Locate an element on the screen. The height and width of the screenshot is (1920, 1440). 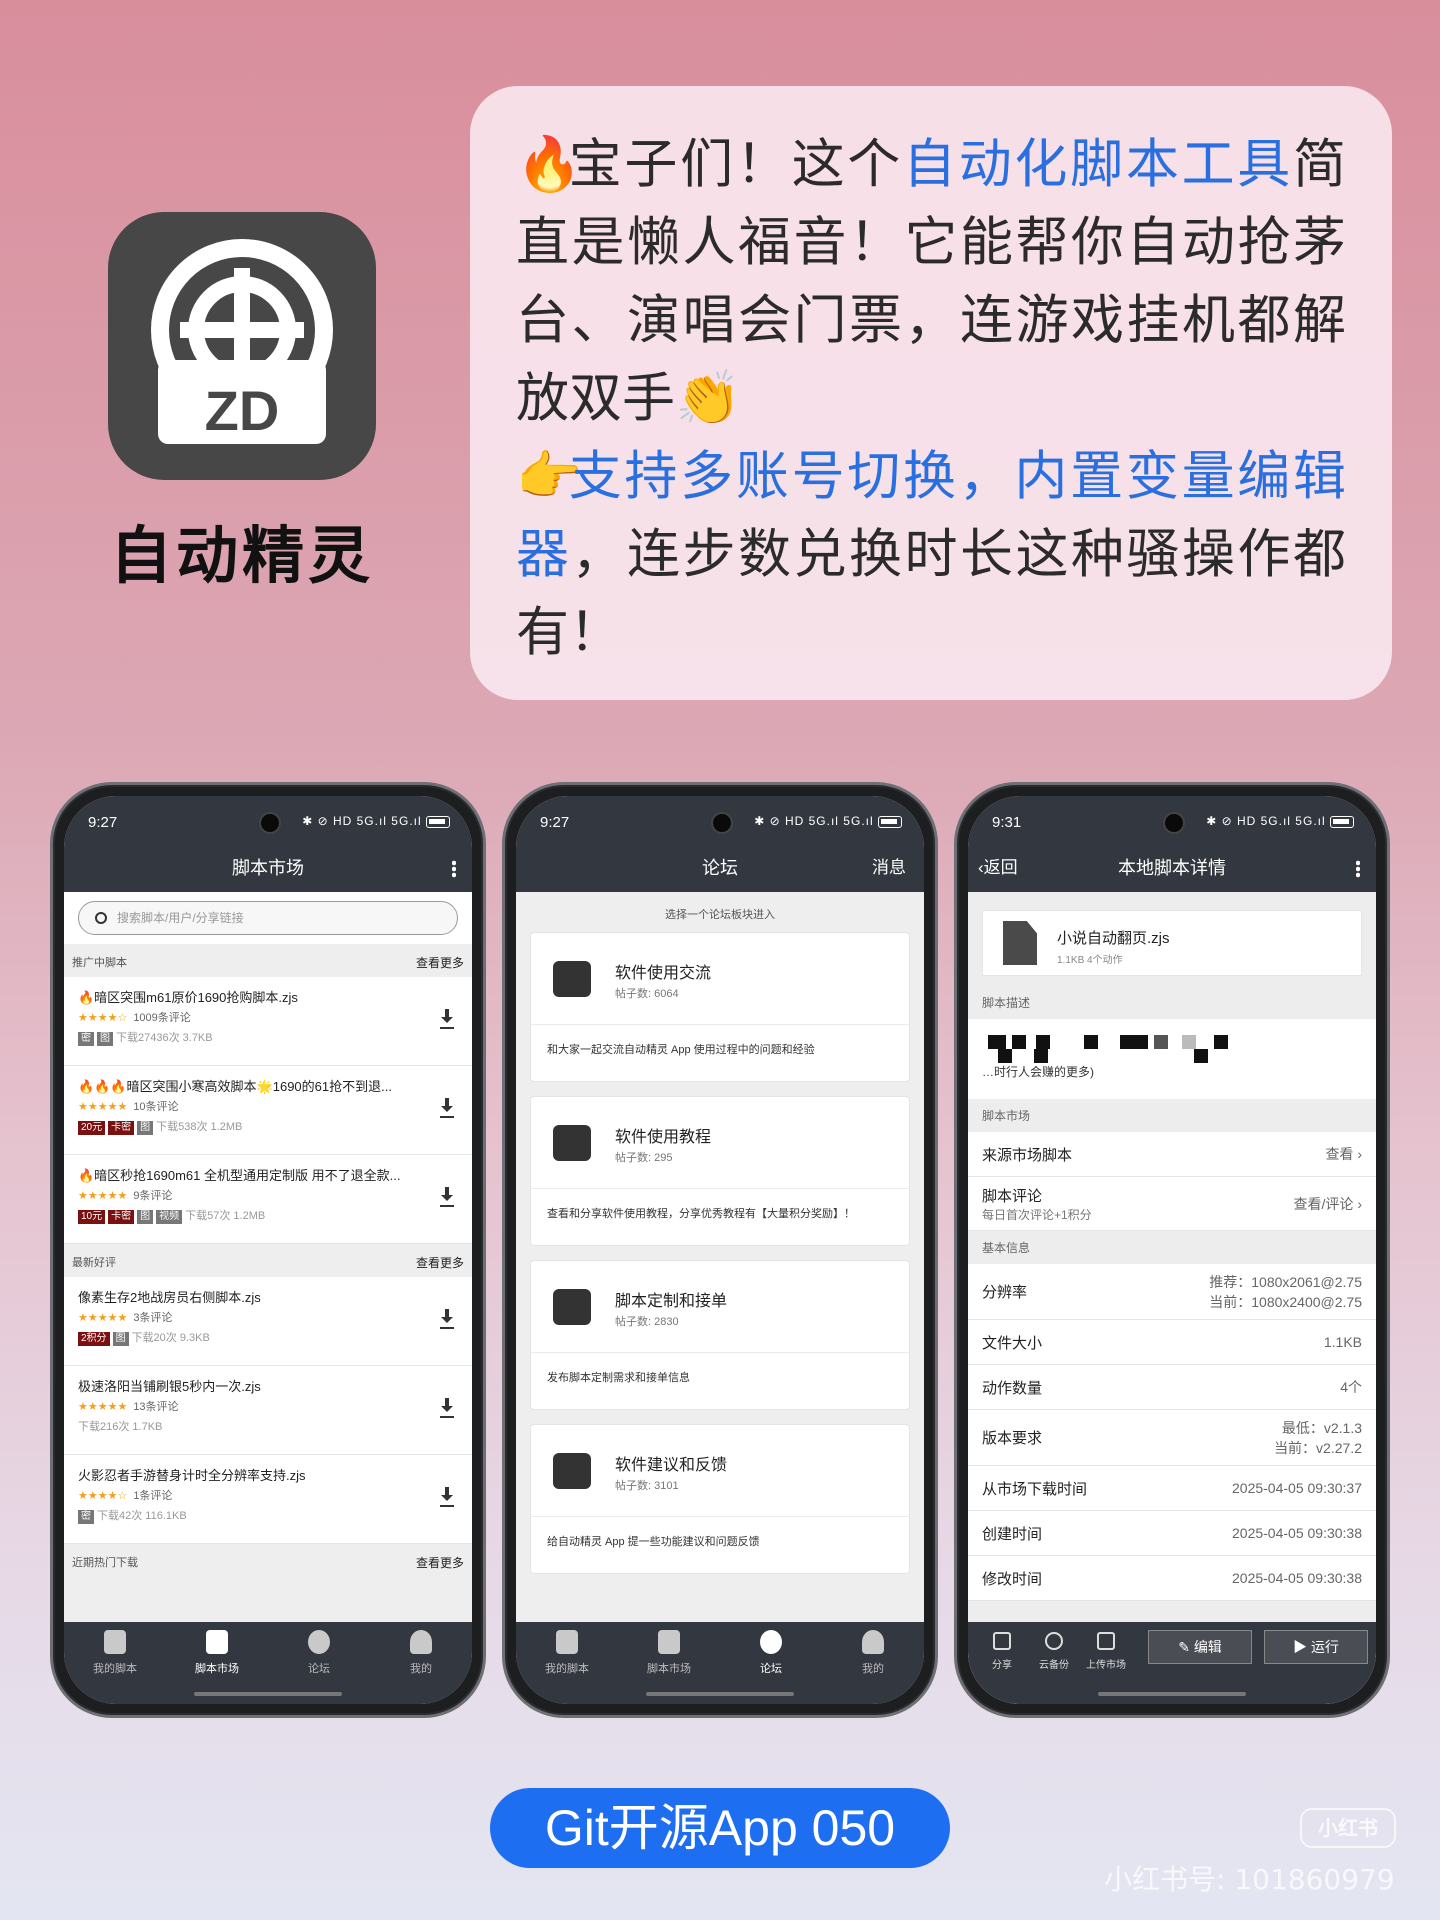
status-icons: ✱ ⊘ HD 5G.ıl 5G.ıl is located at coordinates (376, 821).